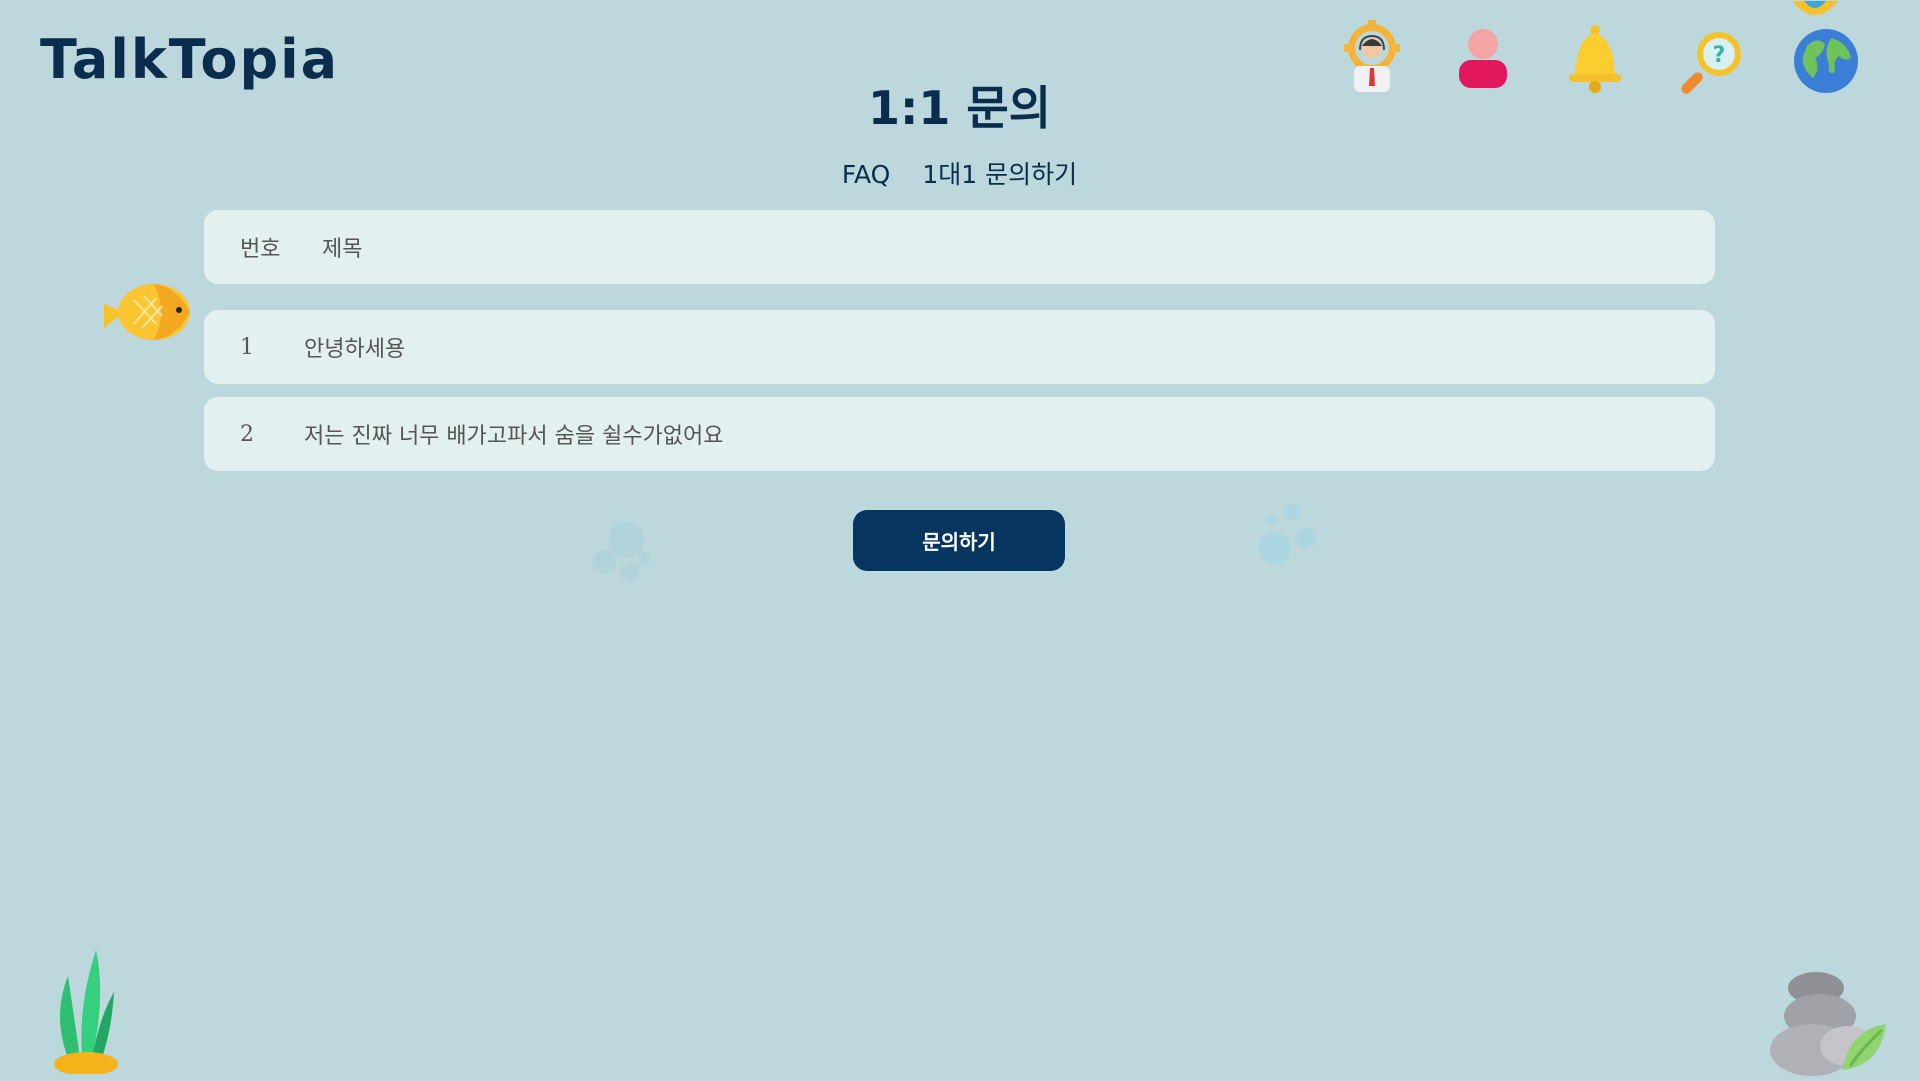  I want to click on seaweed-icon, so click(86, 1012).